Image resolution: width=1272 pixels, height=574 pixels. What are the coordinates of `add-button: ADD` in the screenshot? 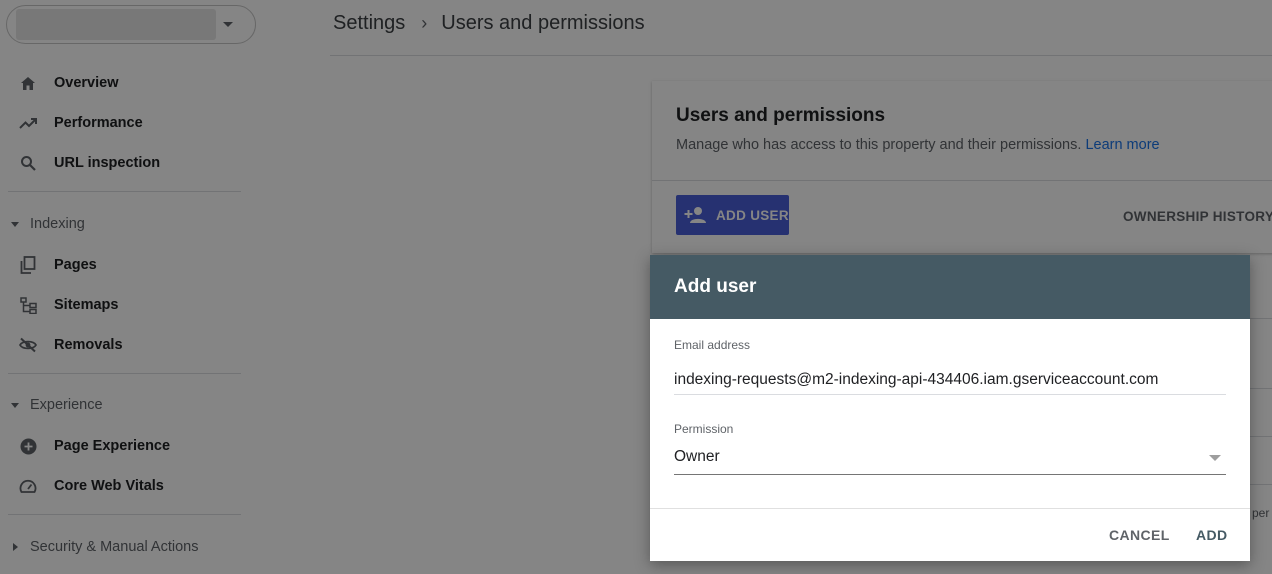 It's located at (1212, 535).